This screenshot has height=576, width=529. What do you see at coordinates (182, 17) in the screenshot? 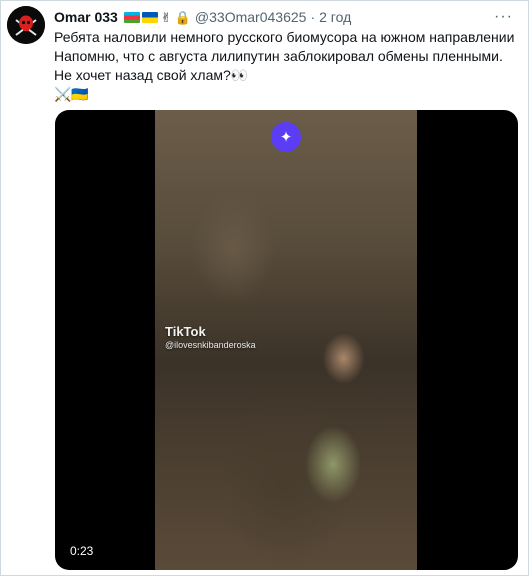
I see `lock-icon: 🔒` at bounding box center [182, 17].